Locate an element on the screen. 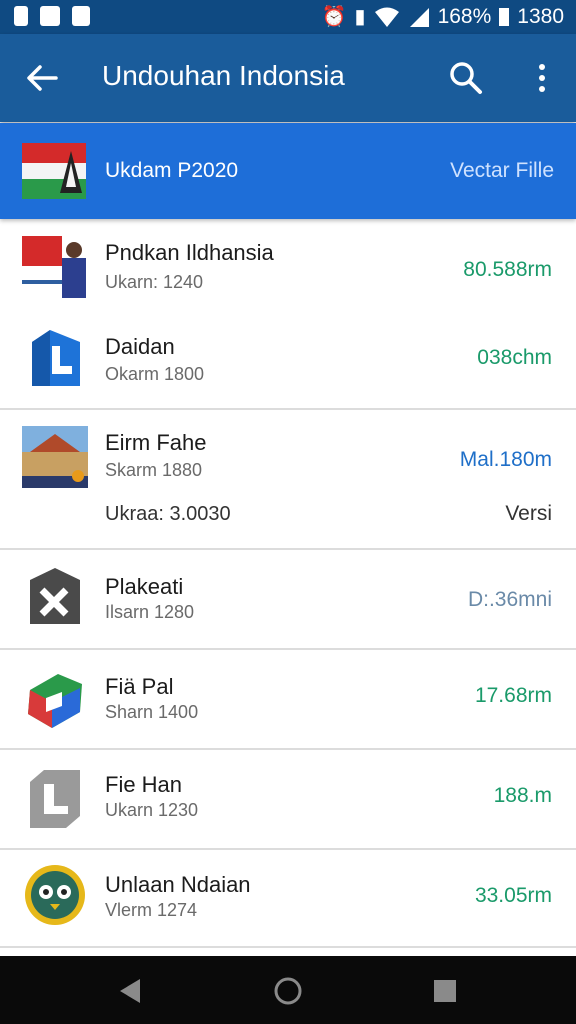 The height and width of the screenshot is (1024, 576). dark-x-app-icon is located at coordinates (55, 596).